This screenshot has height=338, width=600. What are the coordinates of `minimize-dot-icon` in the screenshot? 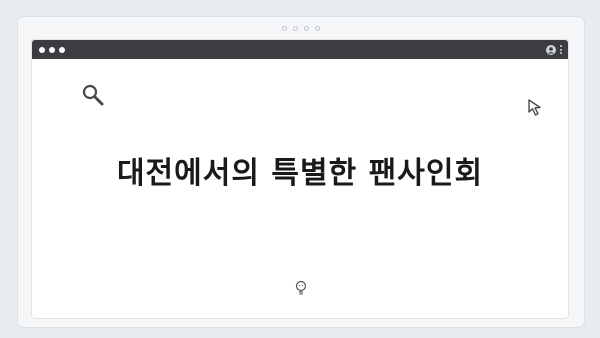 It's located at (52, 49).